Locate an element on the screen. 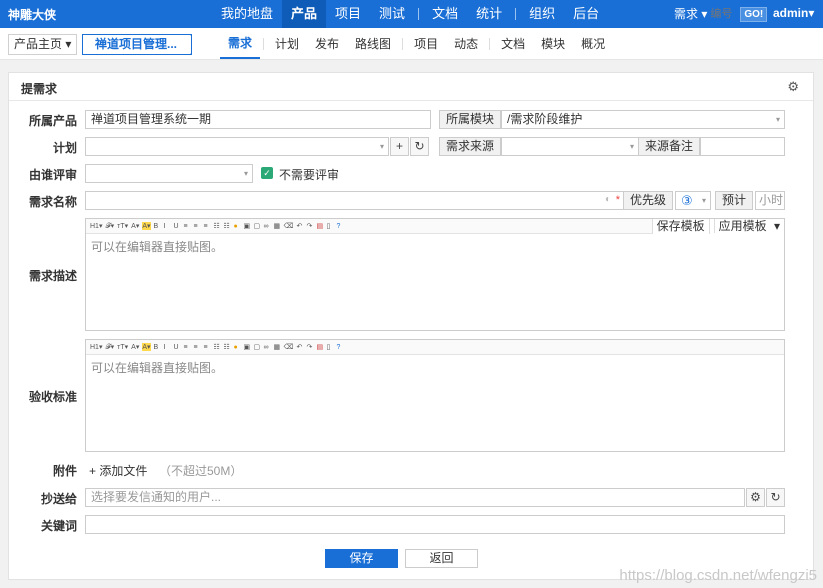 Image resolution: width=823 pixels, height=588 pixels. add-plan-button: + is located at coordinates (399, 146).